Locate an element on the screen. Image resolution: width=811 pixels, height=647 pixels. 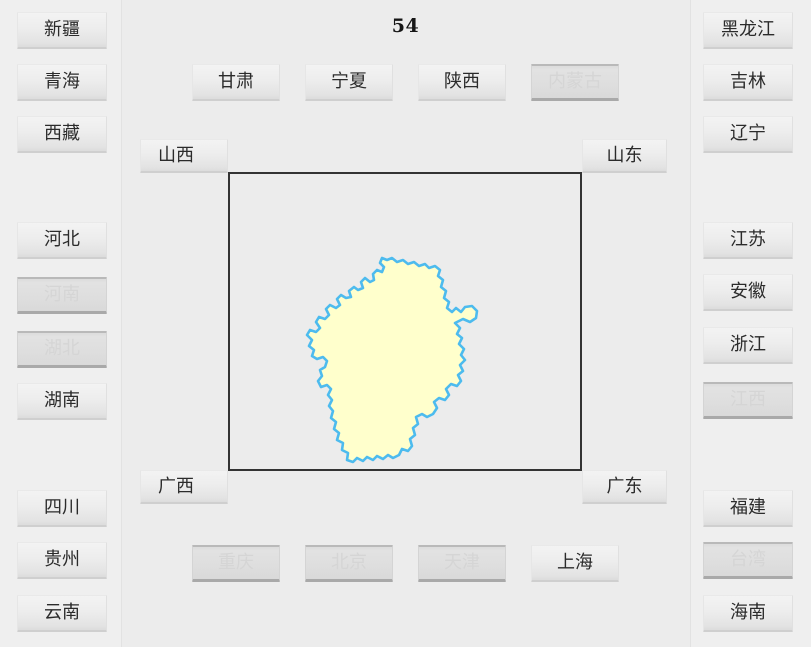
province-button-anhui: 安徽 is located at coordinates (748, 292).